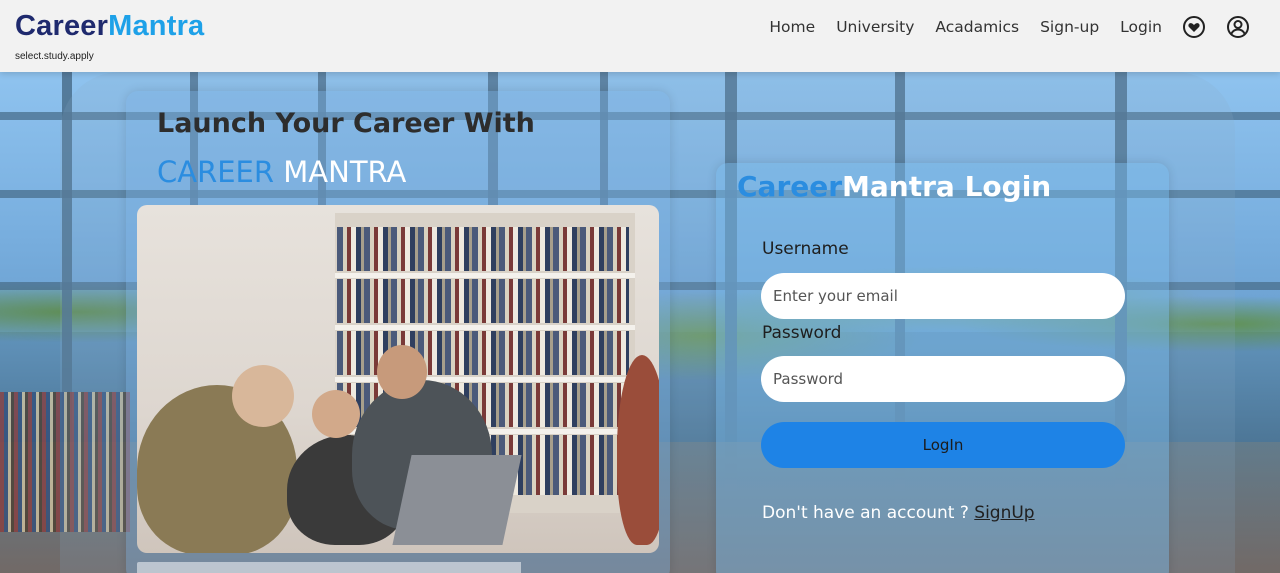 The width and height of the screenshot is (1280, 573). What do you see at coordinates (1004, 513) in the screenshot?
I see `signup-link: SignUp` at bounding box center [1004, 513].